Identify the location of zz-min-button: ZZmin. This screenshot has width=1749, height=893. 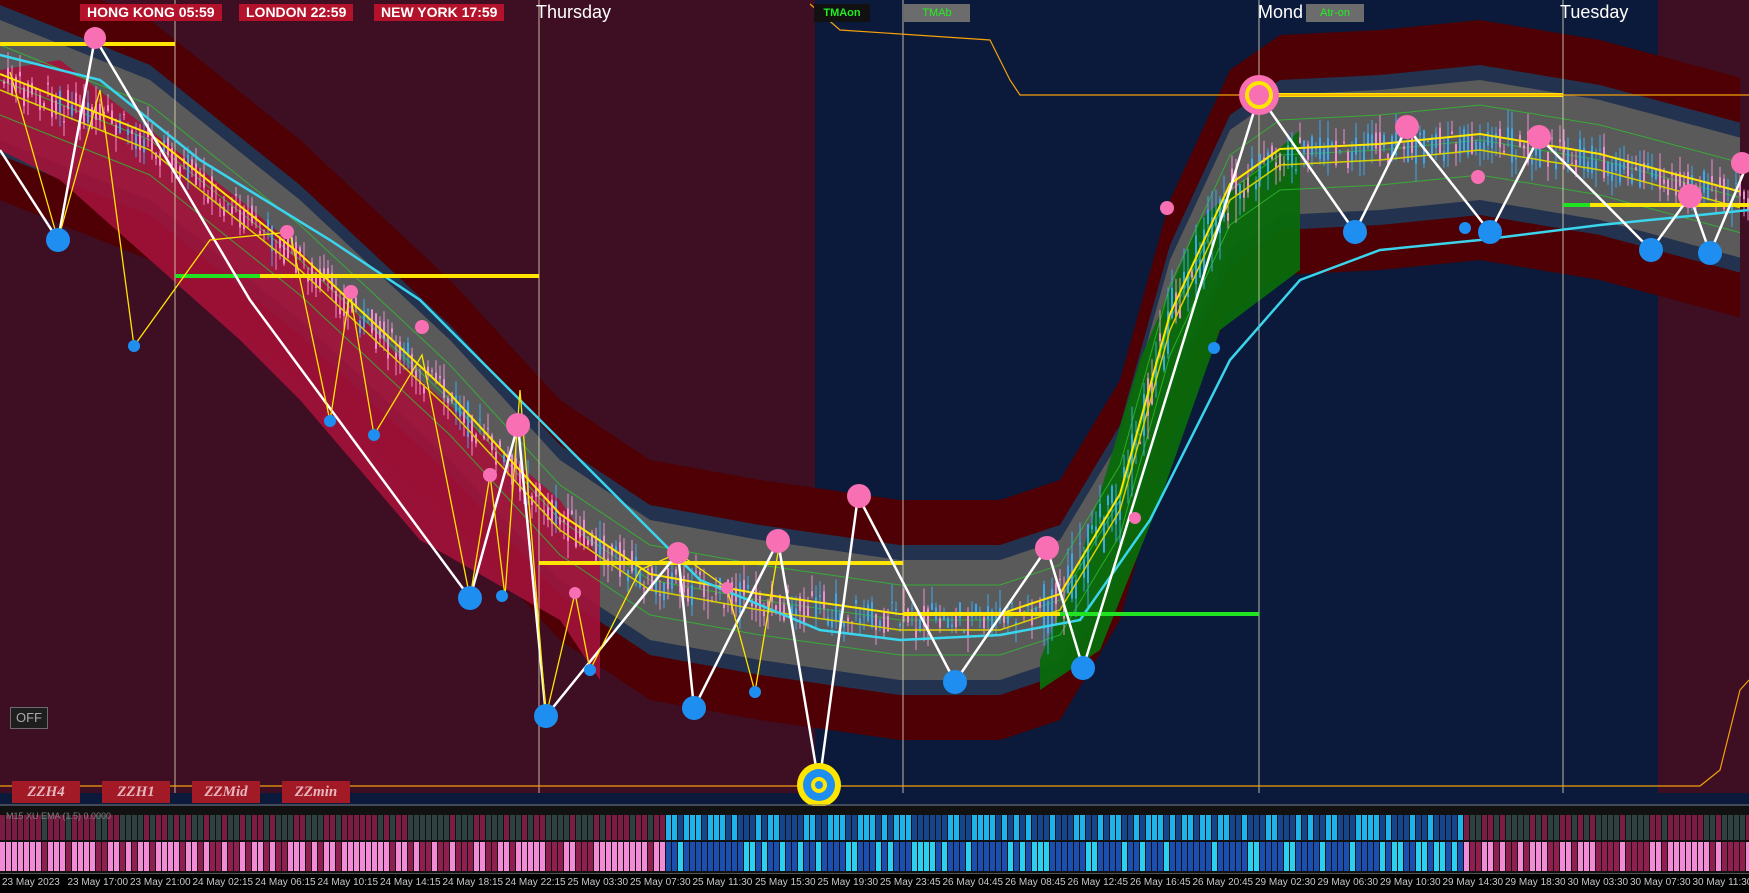
(316, 792).